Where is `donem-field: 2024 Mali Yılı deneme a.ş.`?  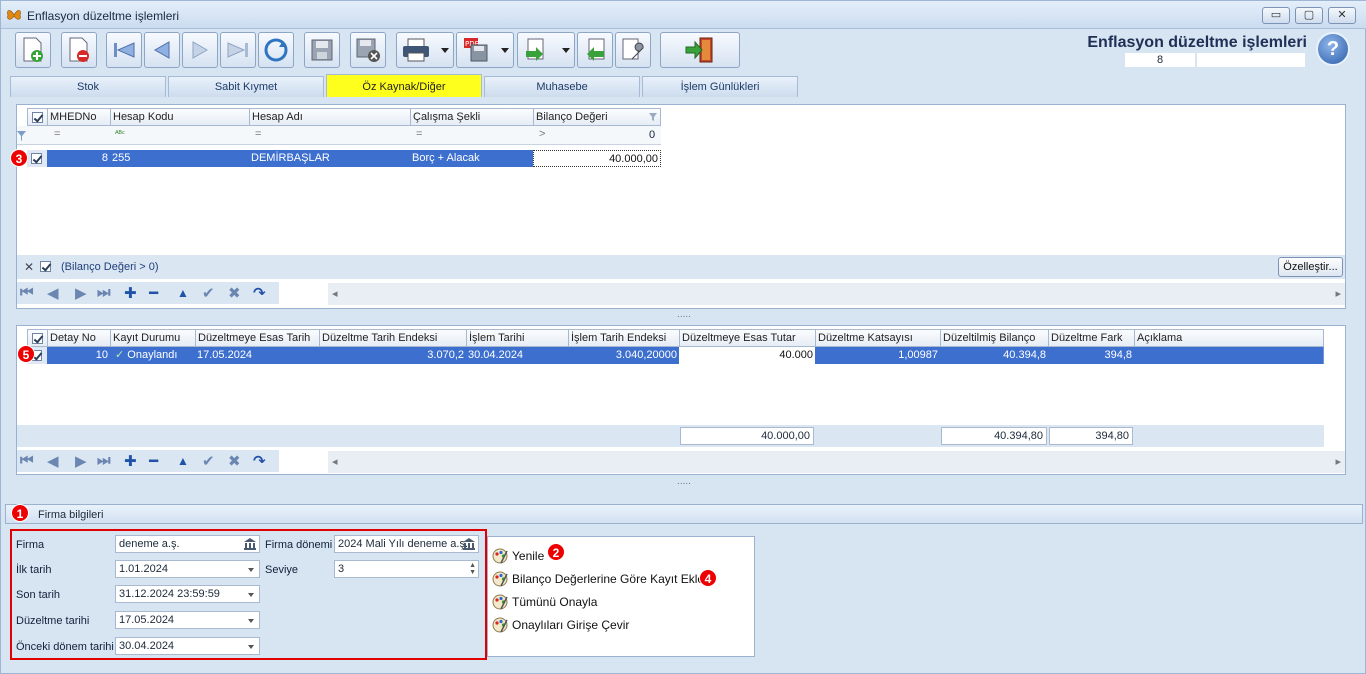 donem-field: 2024 Mali Yılı deneme a.ş. is located at coordinates (406, 544).